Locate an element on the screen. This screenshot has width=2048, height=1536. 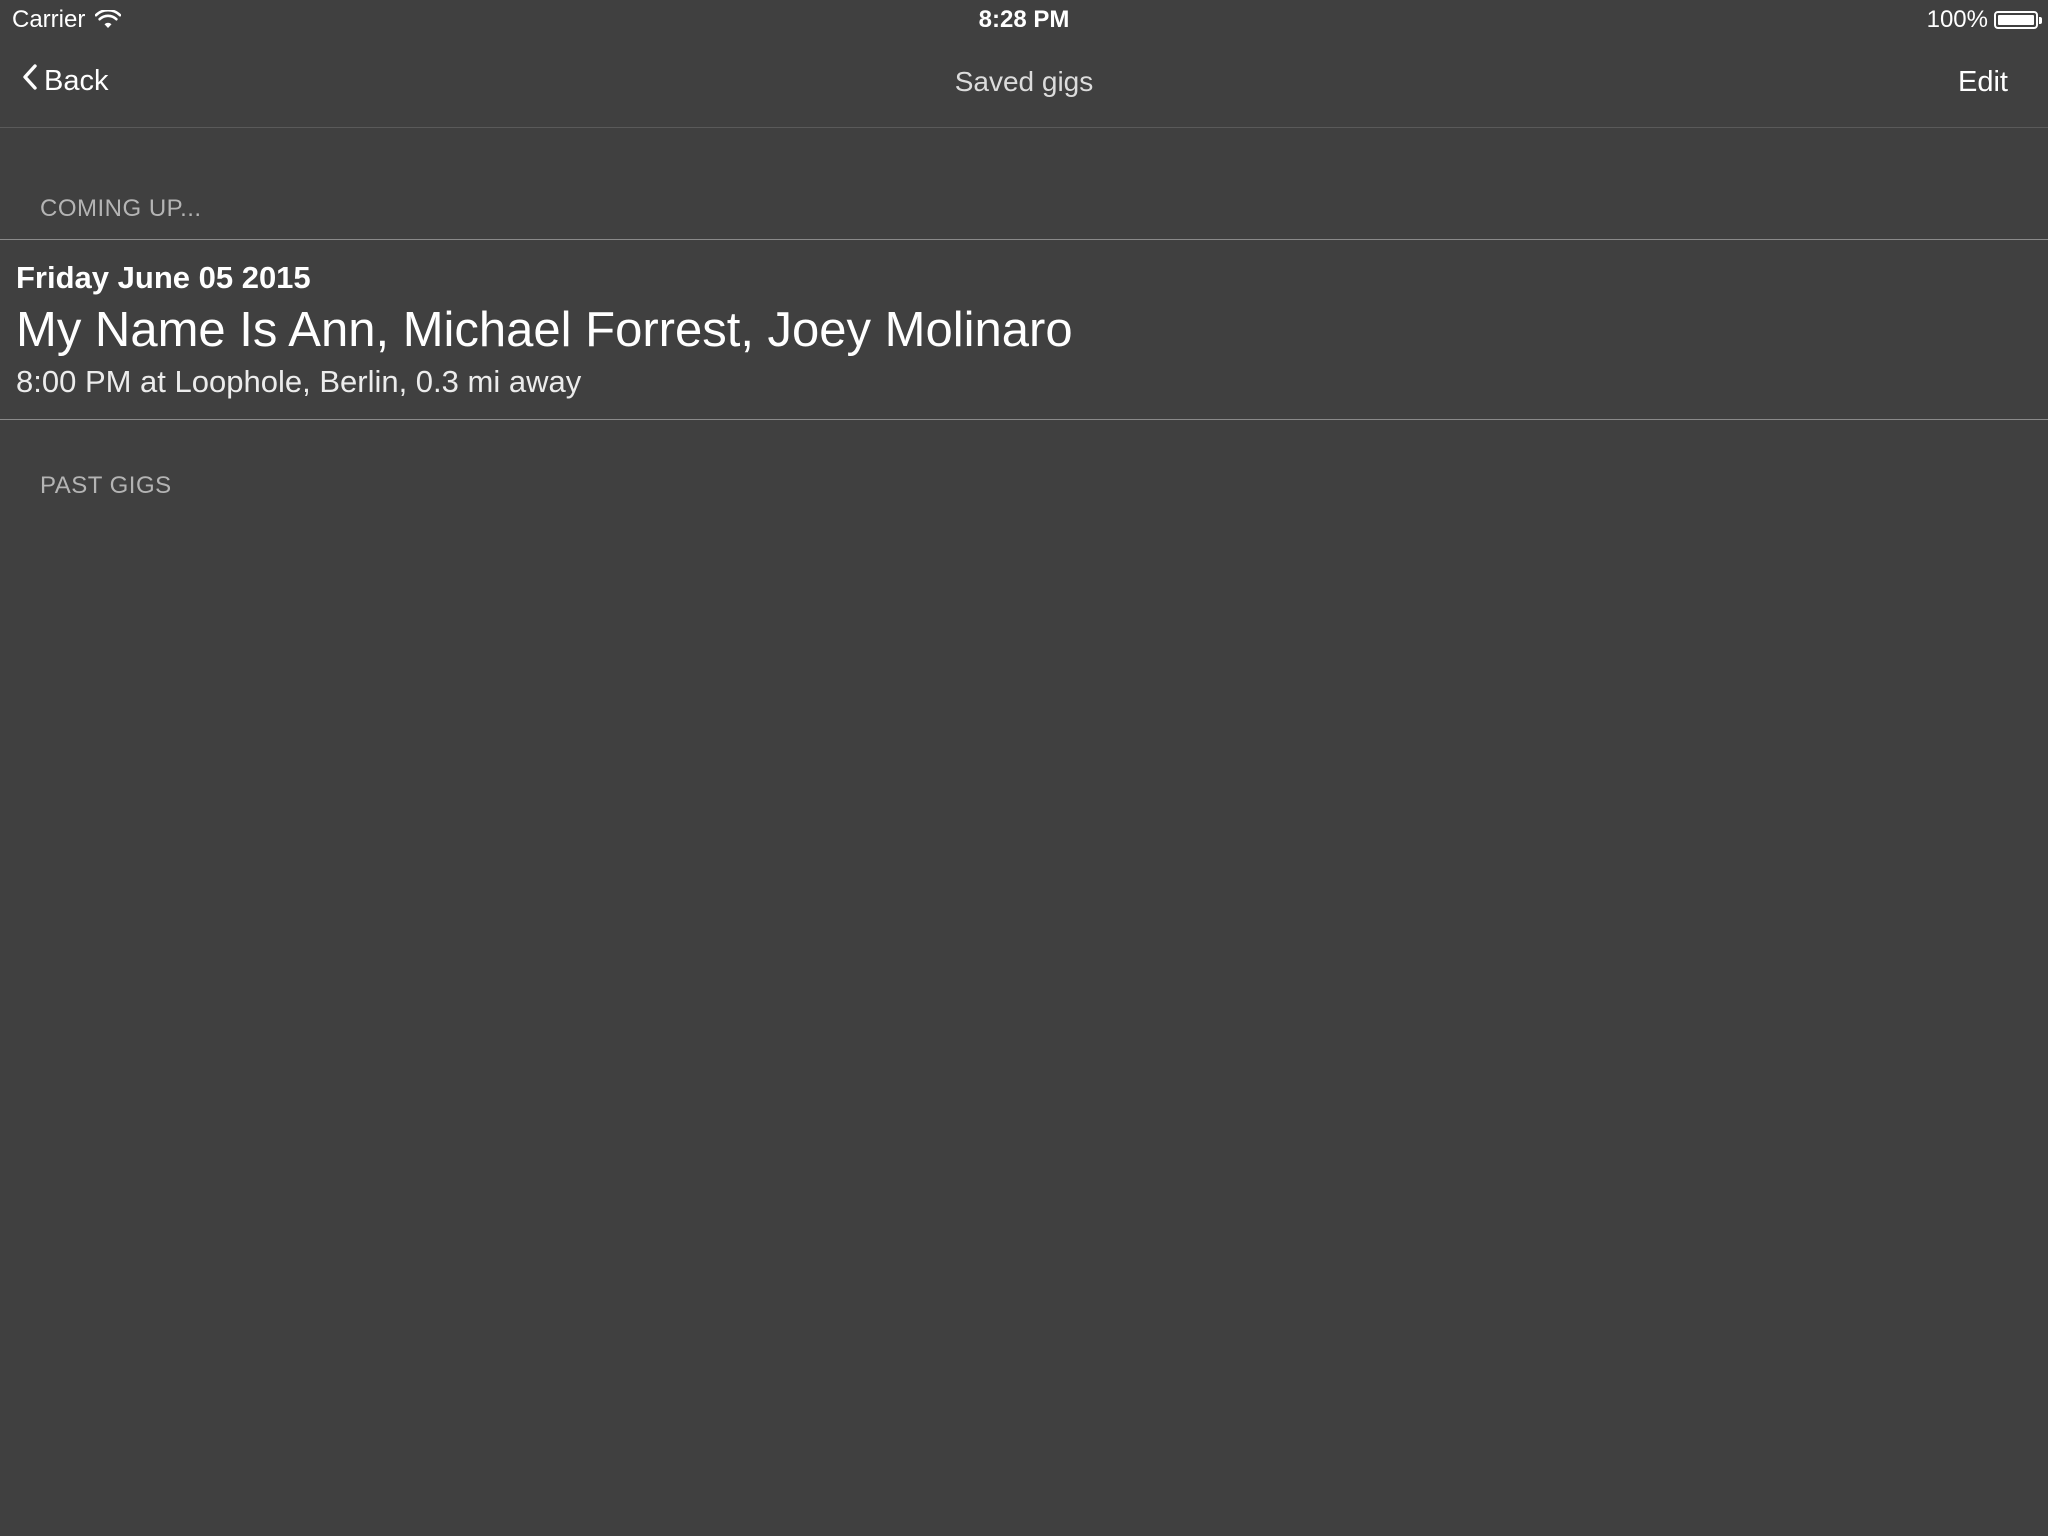
gig-details: 8:00 PM at Loophole, Berlin, 0.3 mi away is located at coordinates (299, 381).